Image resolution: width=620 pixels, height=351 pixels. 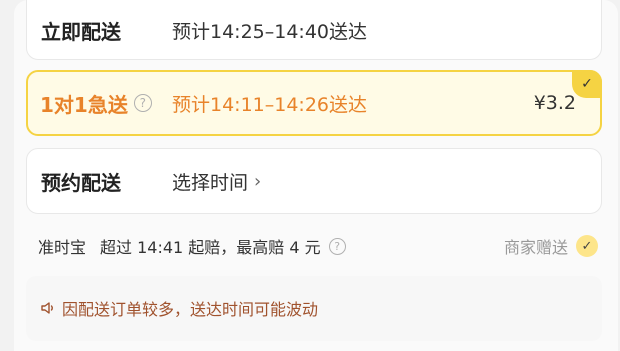 I want to click on option-eta: 预计14:11–14:26送达, so click(x=270, y=104).